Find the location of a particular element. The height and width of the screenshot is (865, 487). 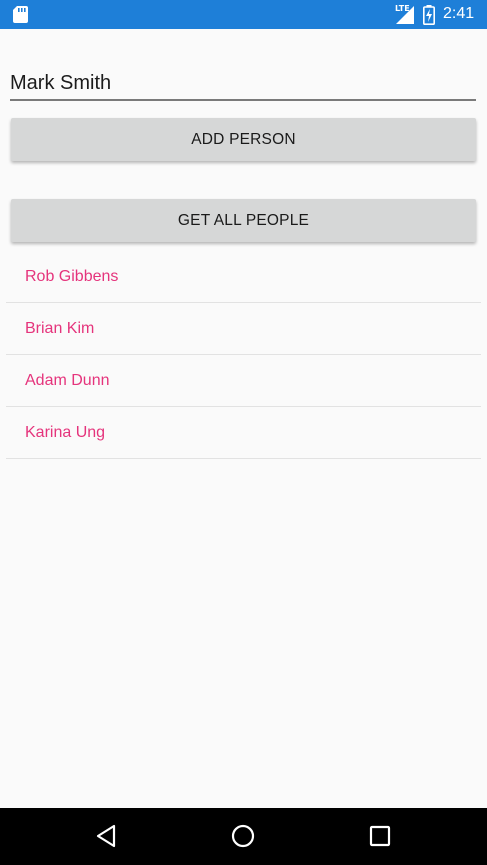

add-person-button: ADD PERSON is located at coordinates (243, 139).